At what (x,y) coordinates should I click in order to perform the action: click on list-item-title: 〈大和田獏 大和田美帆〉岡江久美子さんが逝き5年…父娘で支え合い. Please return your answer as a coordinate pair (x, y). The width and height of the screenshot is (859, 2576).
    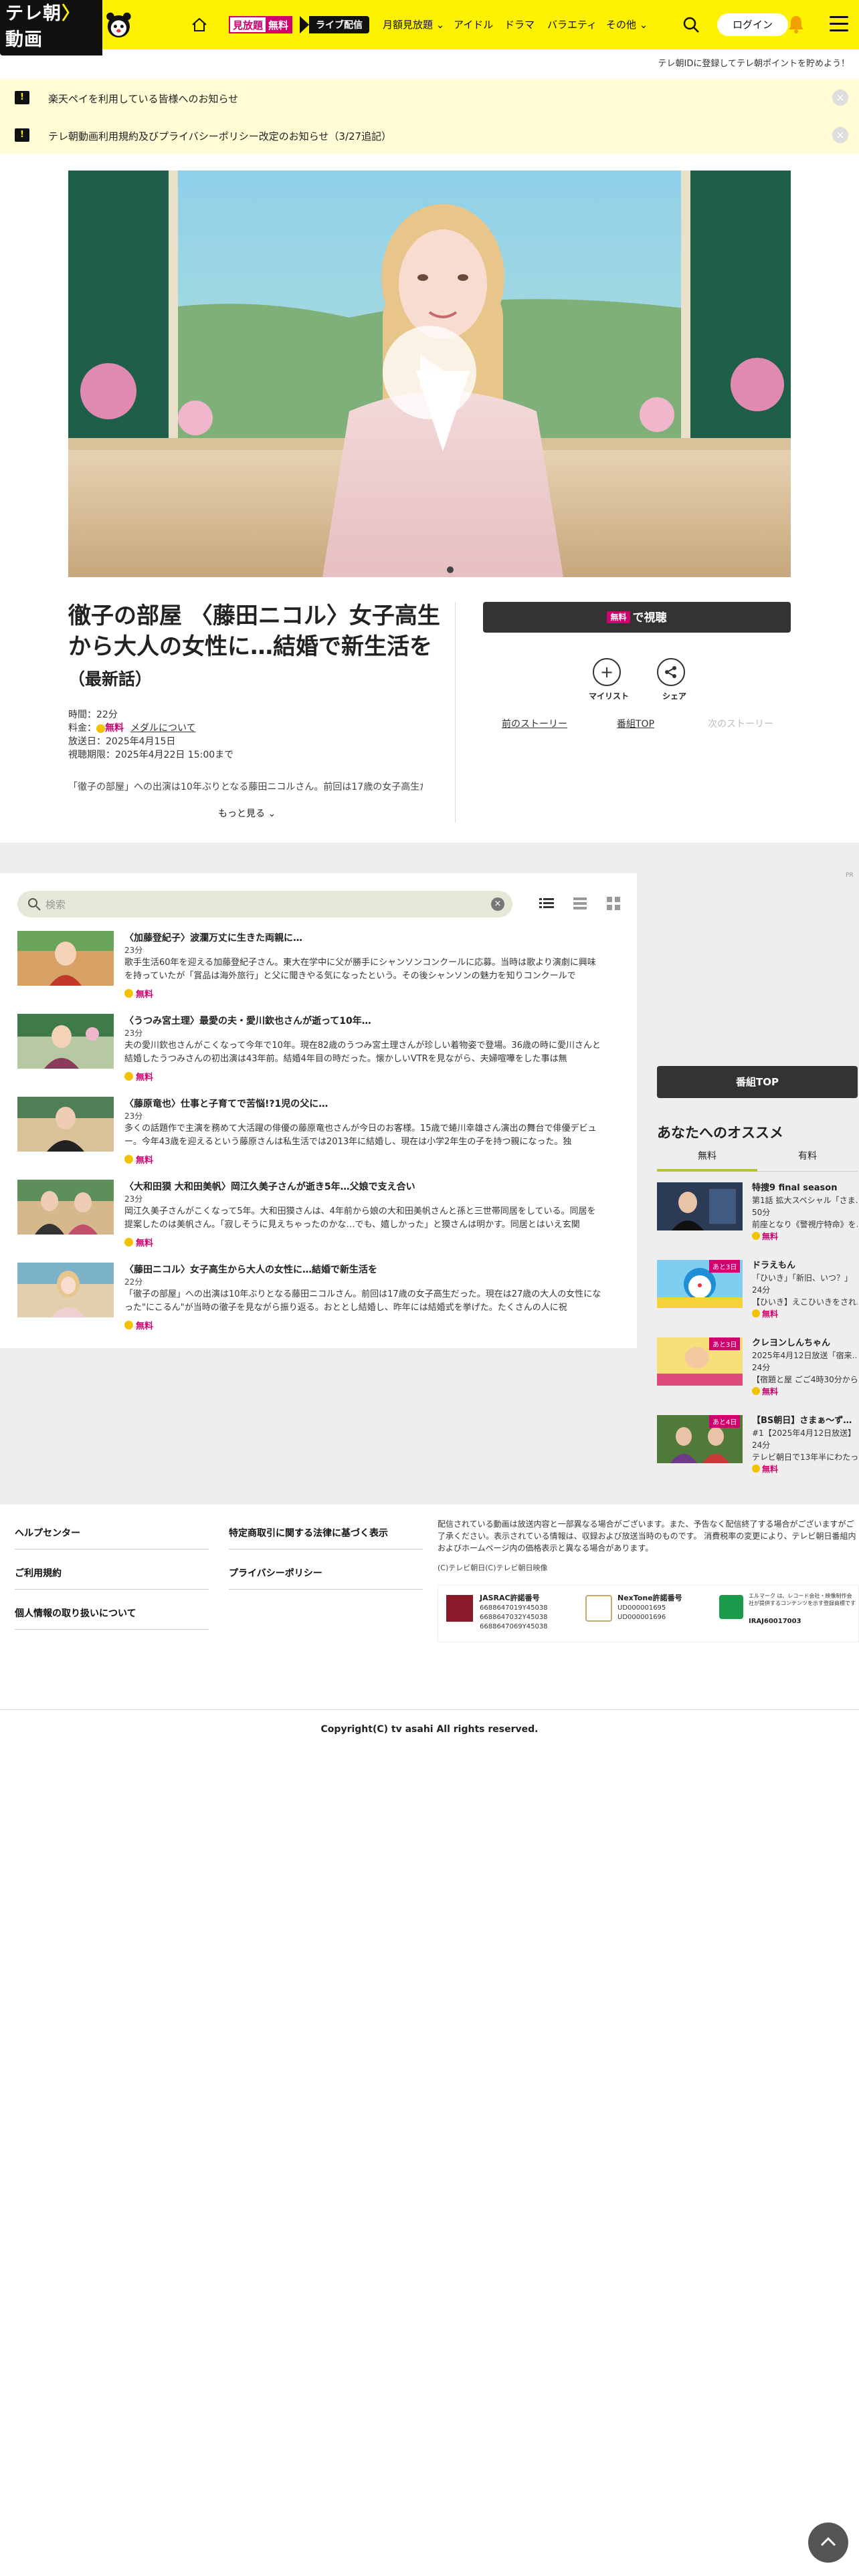
    Looking at the image, I should click on (269, 1186).